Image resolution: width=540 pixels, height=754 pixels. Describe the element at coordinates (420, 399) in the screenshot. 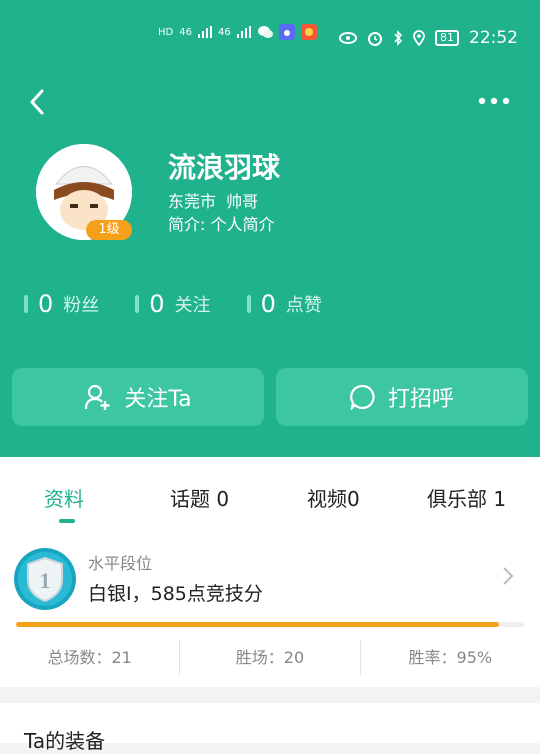

I see `greet-button-label: 打招呼` at that location.